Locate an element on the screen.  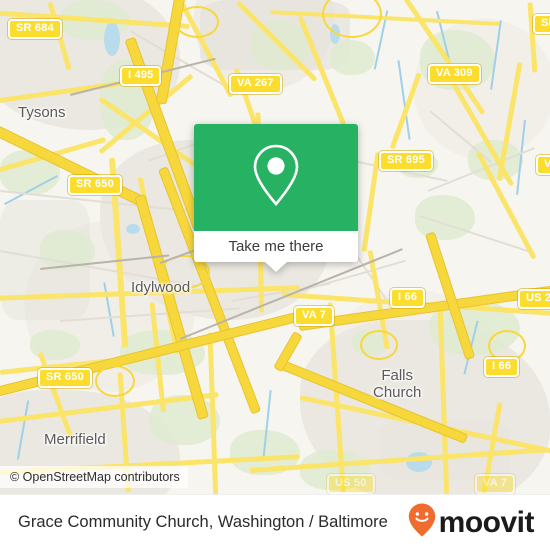
place-label-tysons: Tysons is located at coordinates (42, 112).